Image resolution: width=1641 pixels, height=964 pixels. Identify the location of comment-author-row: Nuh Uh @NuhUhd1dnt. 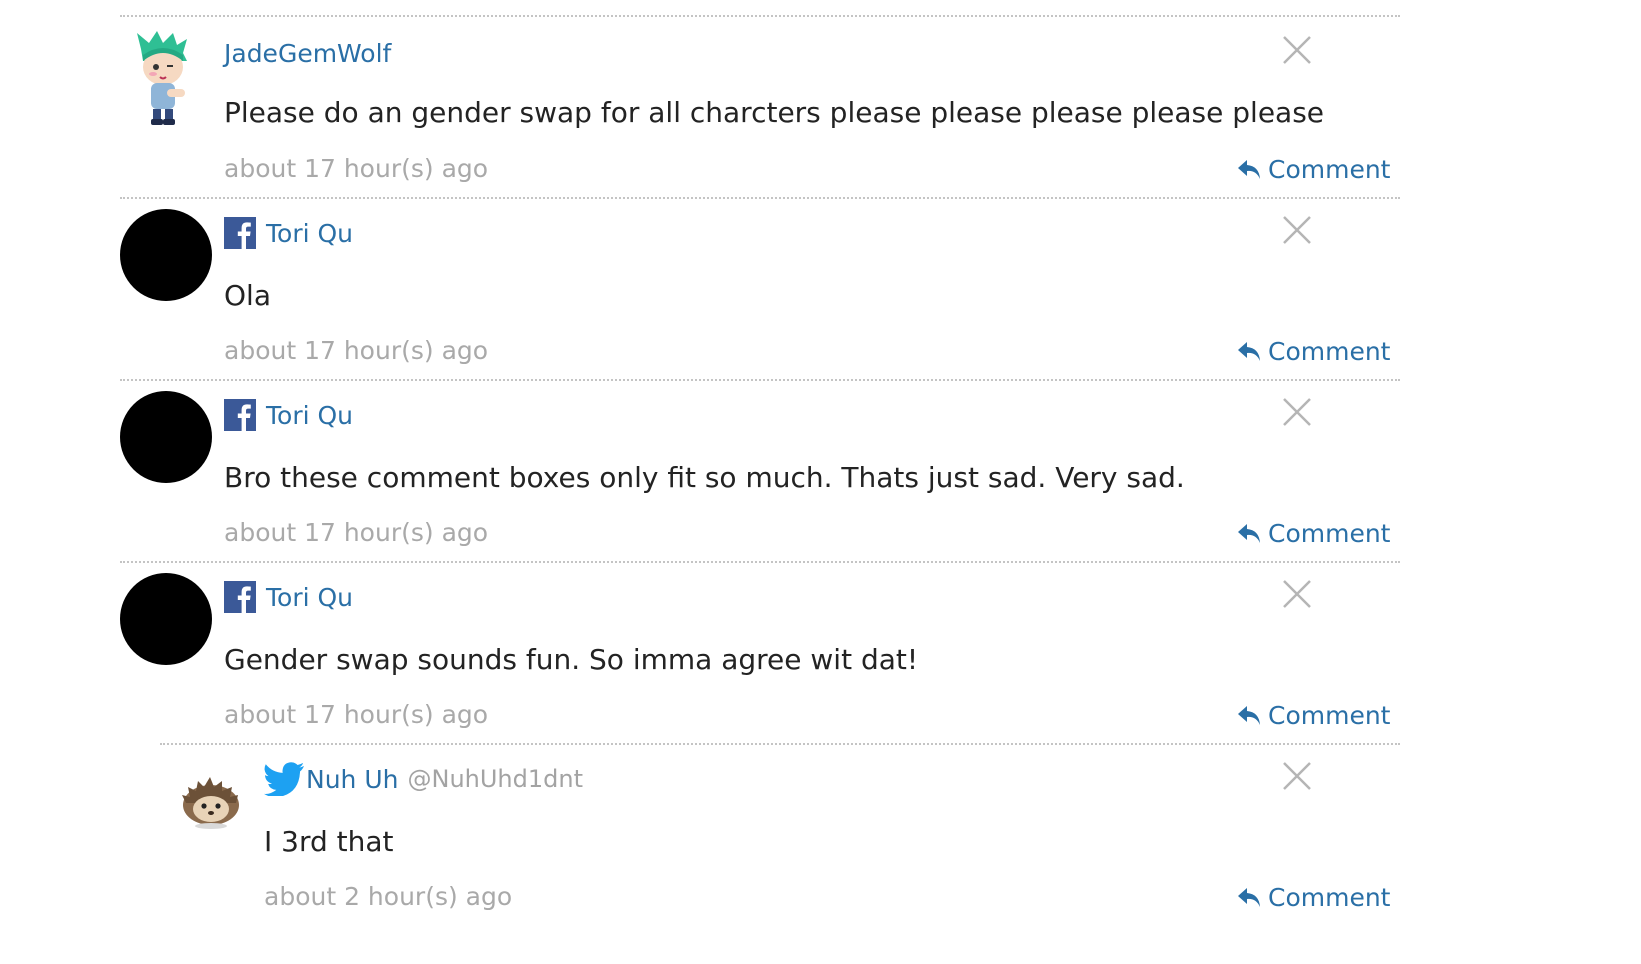
(423, 779).